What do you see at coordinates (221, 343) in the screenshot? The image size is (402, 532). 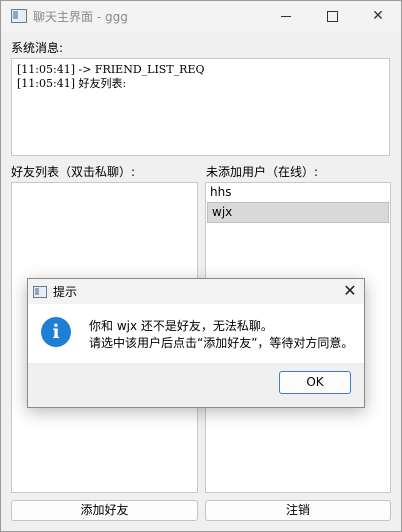 I see `dialog-message-line2: 请选中该用户后点击“添加好友”，等待对方同意。` at bounding box center [221, 343].